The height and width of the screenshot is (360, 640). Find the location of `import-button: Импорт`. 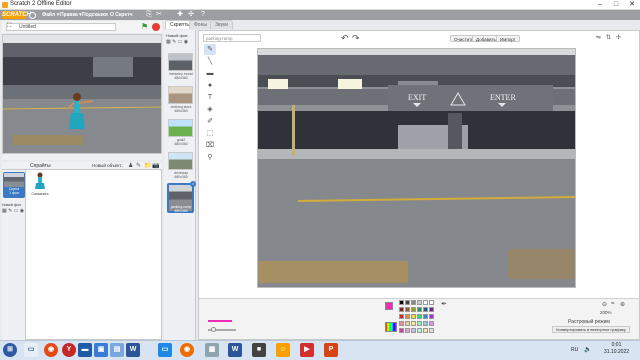

import-button: Импорт is located at coordinates (508, 38).